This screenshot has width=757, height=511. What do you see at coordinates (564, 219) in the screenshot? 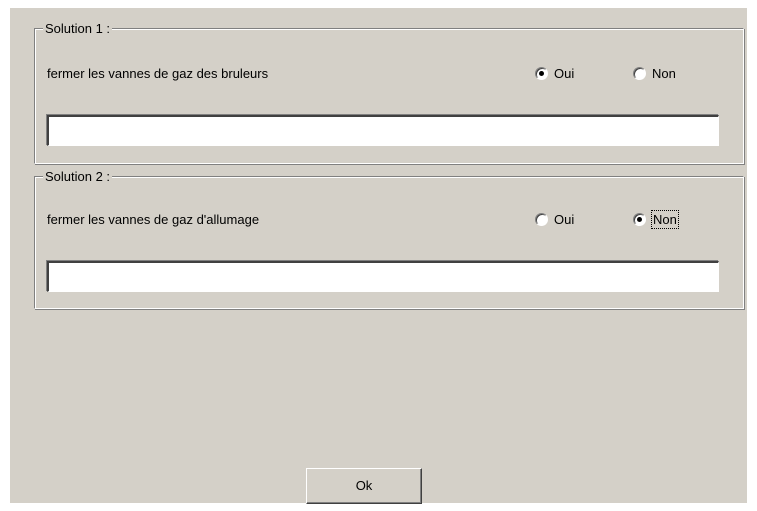
I see `solution-2-oui-label: Oui` at bounding box center [564, 219].